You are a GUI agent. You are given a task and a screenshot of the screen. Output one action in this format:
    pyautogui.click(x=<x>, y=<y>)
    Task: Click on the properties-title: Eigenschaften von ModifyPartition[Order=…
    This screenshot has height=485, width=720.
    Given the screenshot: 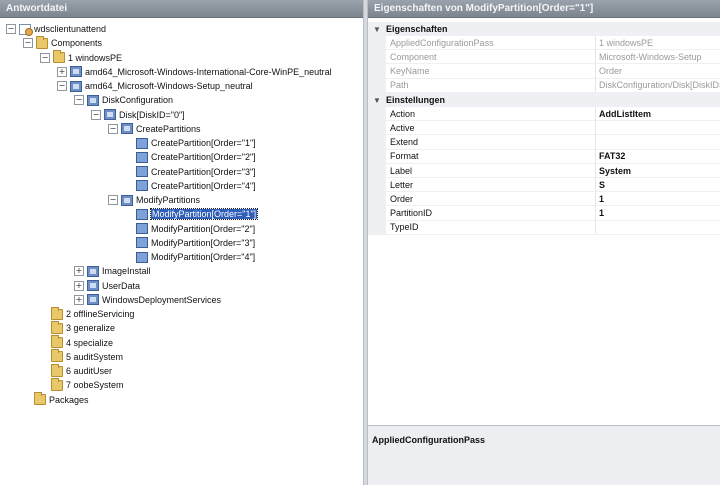 What is the action you would take?
    pyautogui.click(x=544, y=9)
    